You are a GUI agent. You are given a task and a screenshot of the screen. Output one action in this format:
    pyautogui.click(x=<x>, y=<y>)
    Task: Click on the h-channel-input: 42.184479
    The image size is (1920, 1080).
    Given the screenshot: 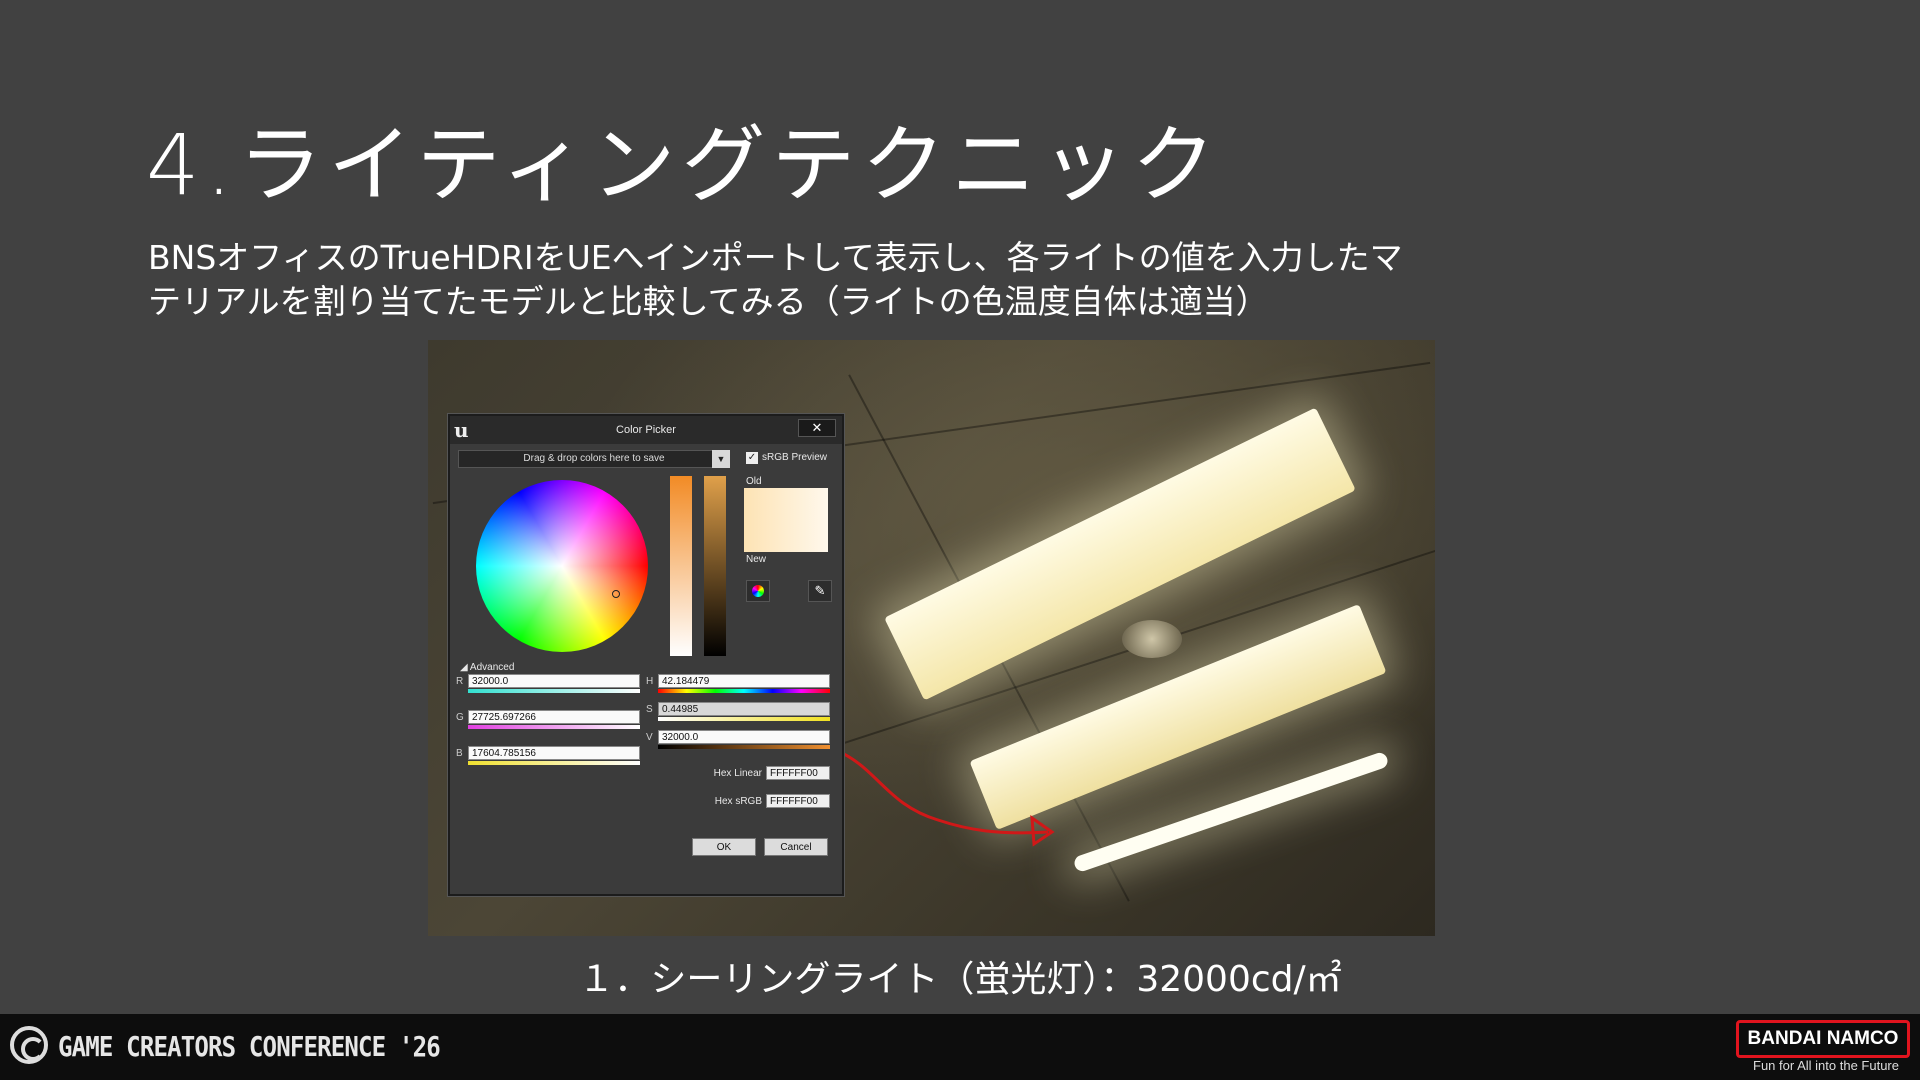 What is the action you would take?
    pyautogui.click(x=744, y=681)
    